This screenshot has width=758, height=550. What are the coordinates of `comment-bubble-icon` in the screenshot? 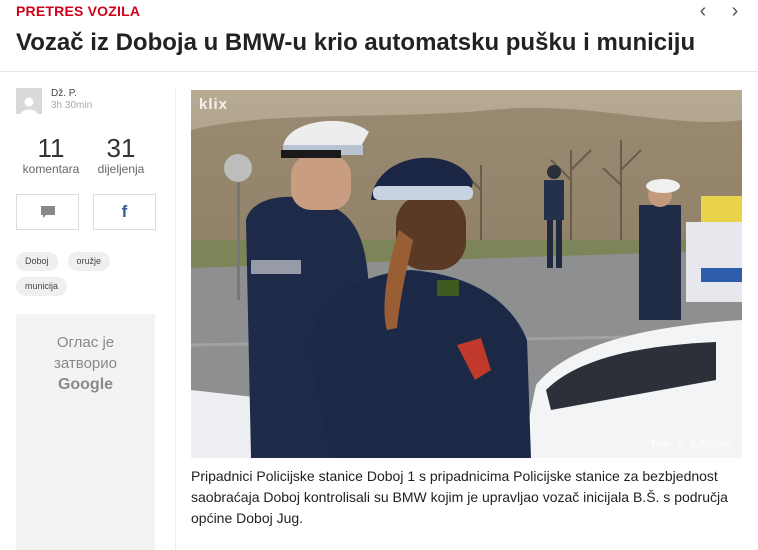 It's located at (47, 212).